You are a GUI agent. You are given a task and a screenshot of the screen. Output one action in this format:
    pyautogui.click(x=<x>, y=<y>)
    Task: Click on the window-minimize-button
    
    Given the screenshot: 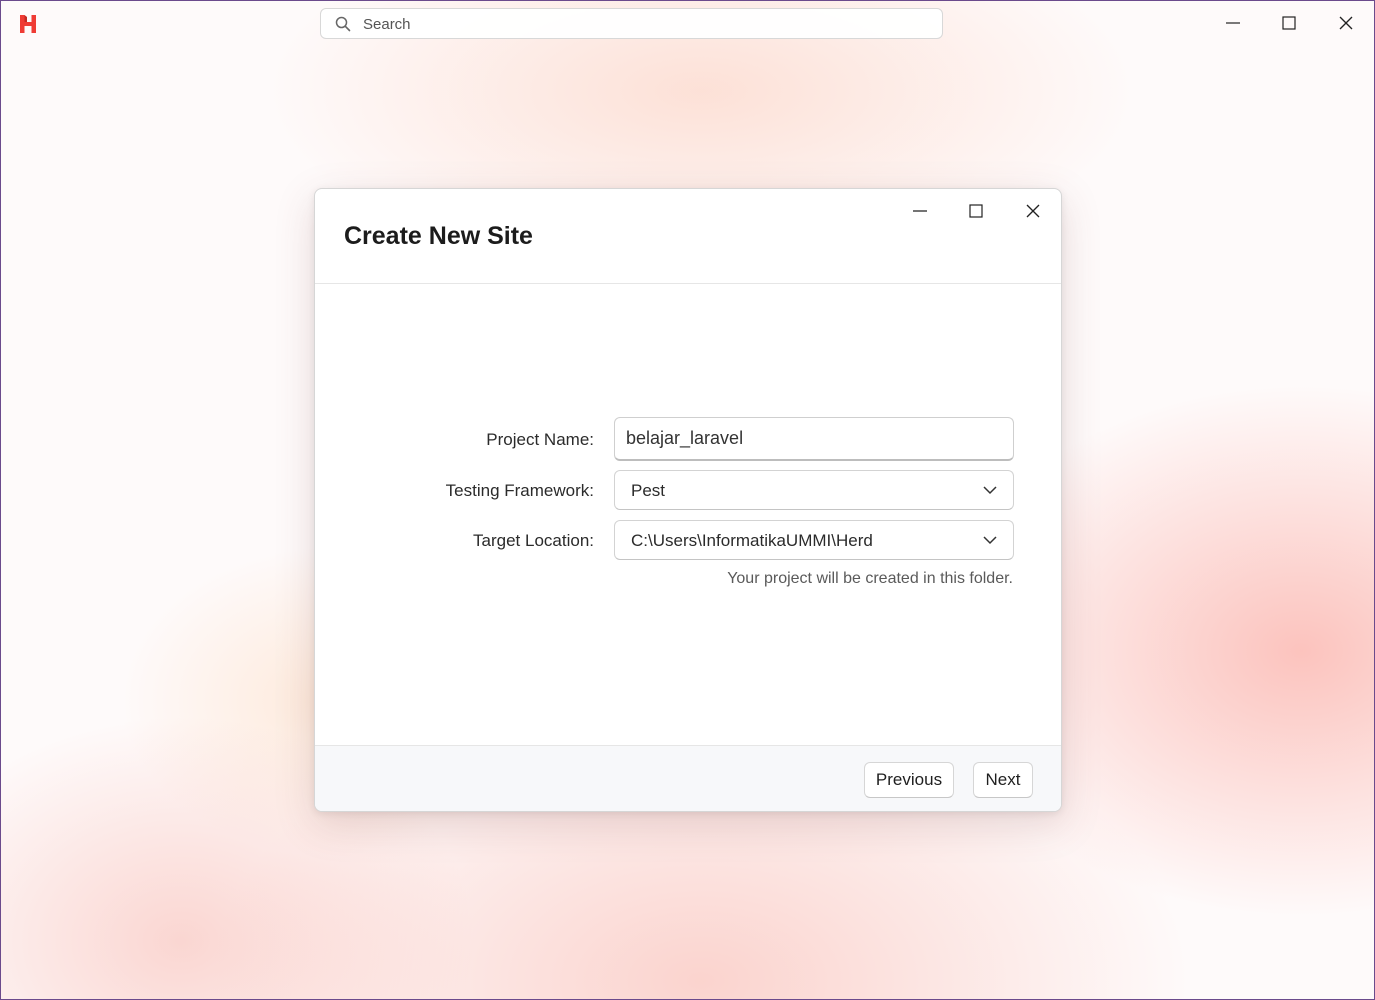 What is the action you would take?
    pyautogui.click(x=1233, y=23)
    